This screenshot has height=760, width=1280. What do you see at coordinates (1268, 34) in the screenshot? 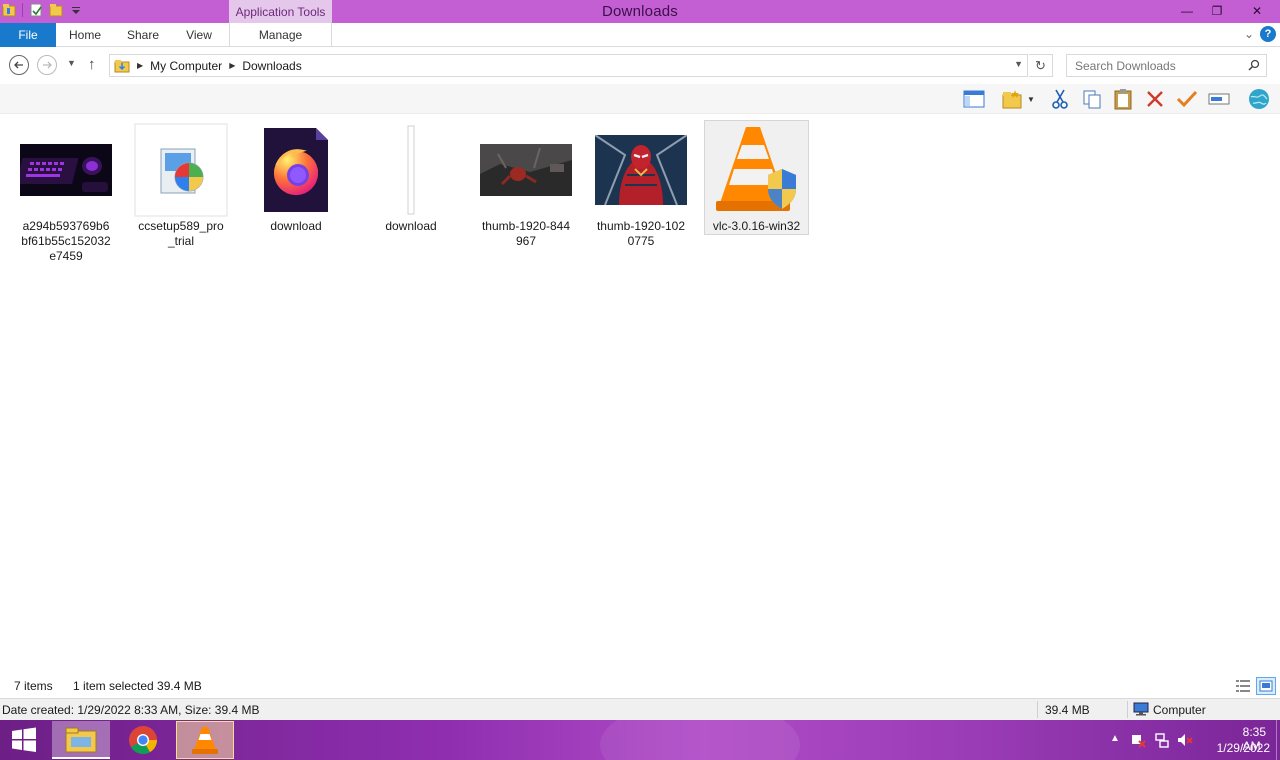
I see `help-icon: ?` at bounding box center [1268, 34].